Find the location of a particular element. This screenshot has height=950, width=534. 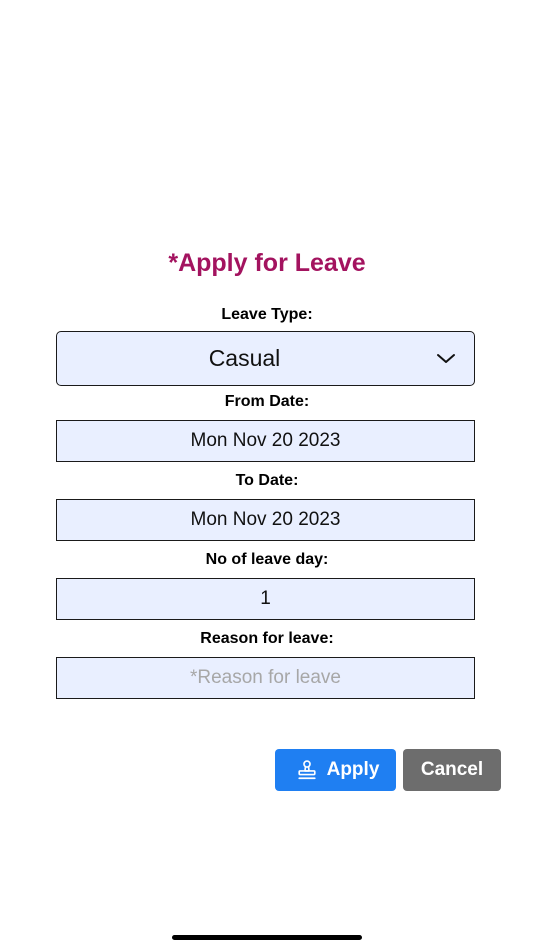

cancel-label: Cancel is located at coordinates (452, 769).